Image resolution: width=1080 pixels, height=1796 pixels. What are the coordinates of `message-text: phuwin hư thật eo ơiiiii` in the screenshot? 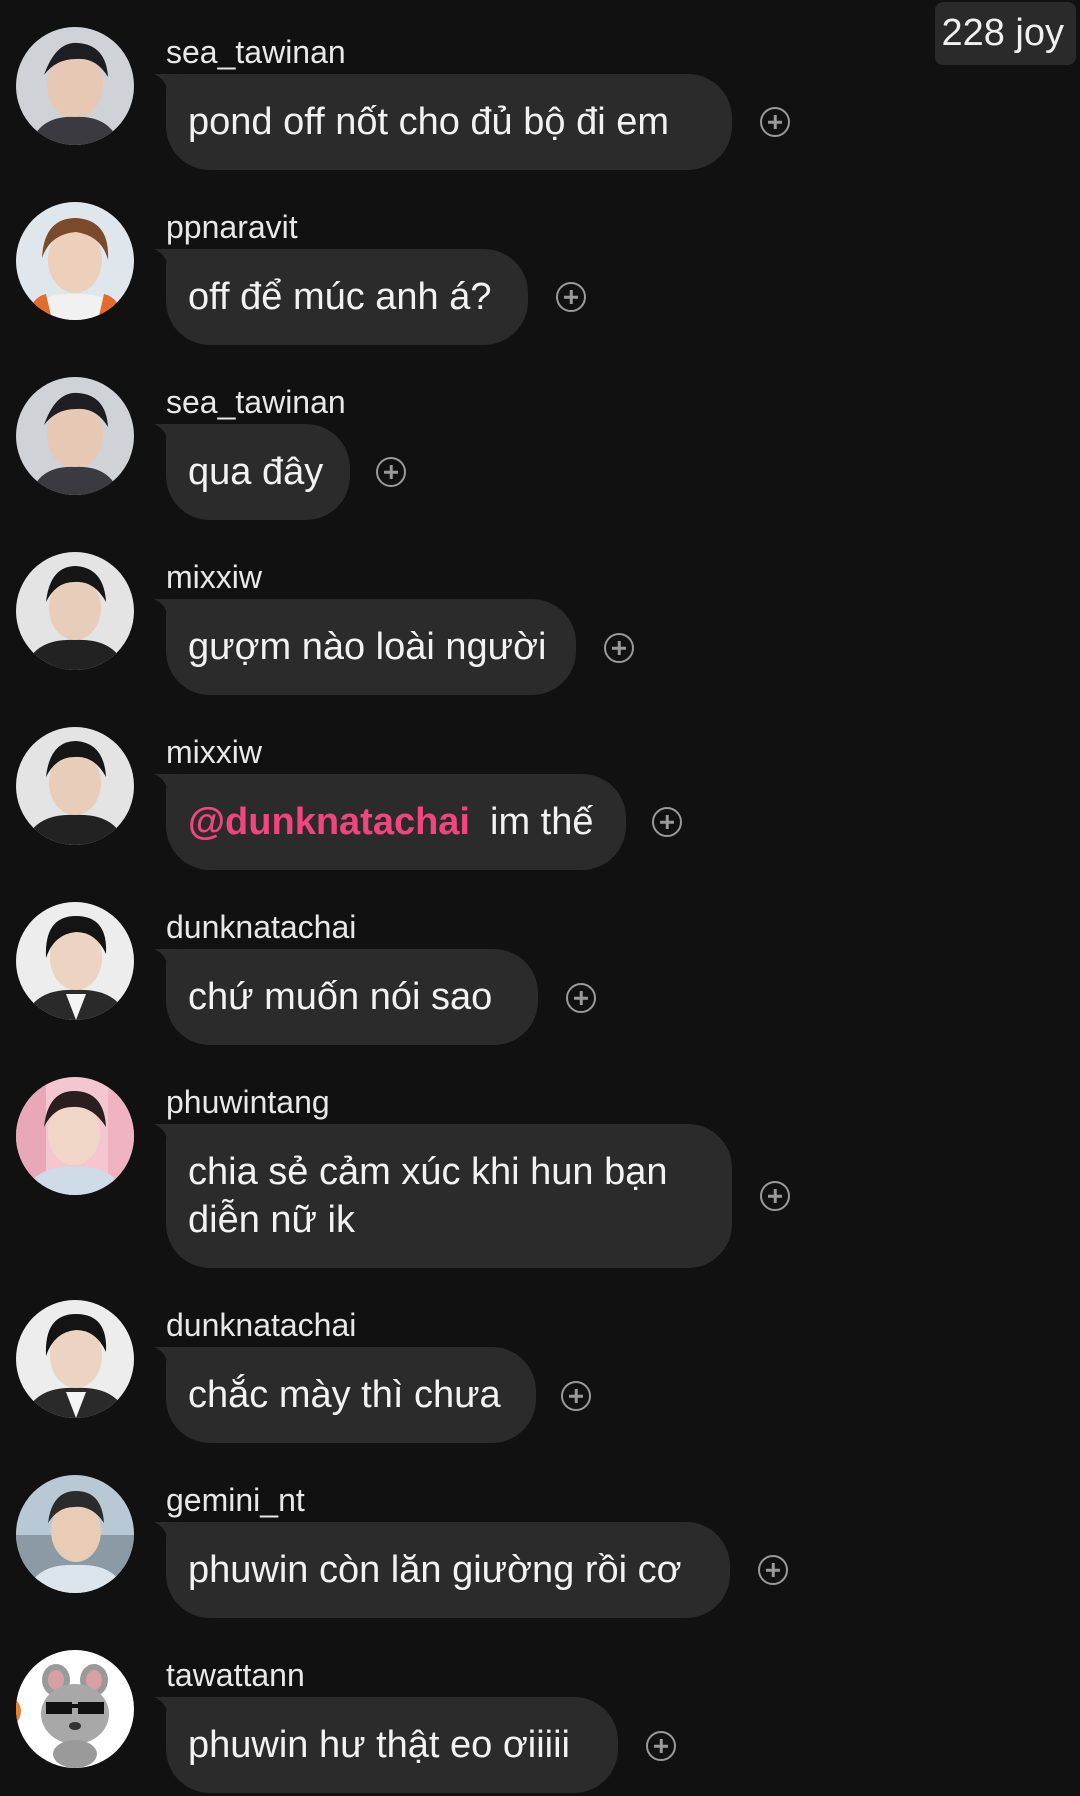 It's located at (379, 1745).